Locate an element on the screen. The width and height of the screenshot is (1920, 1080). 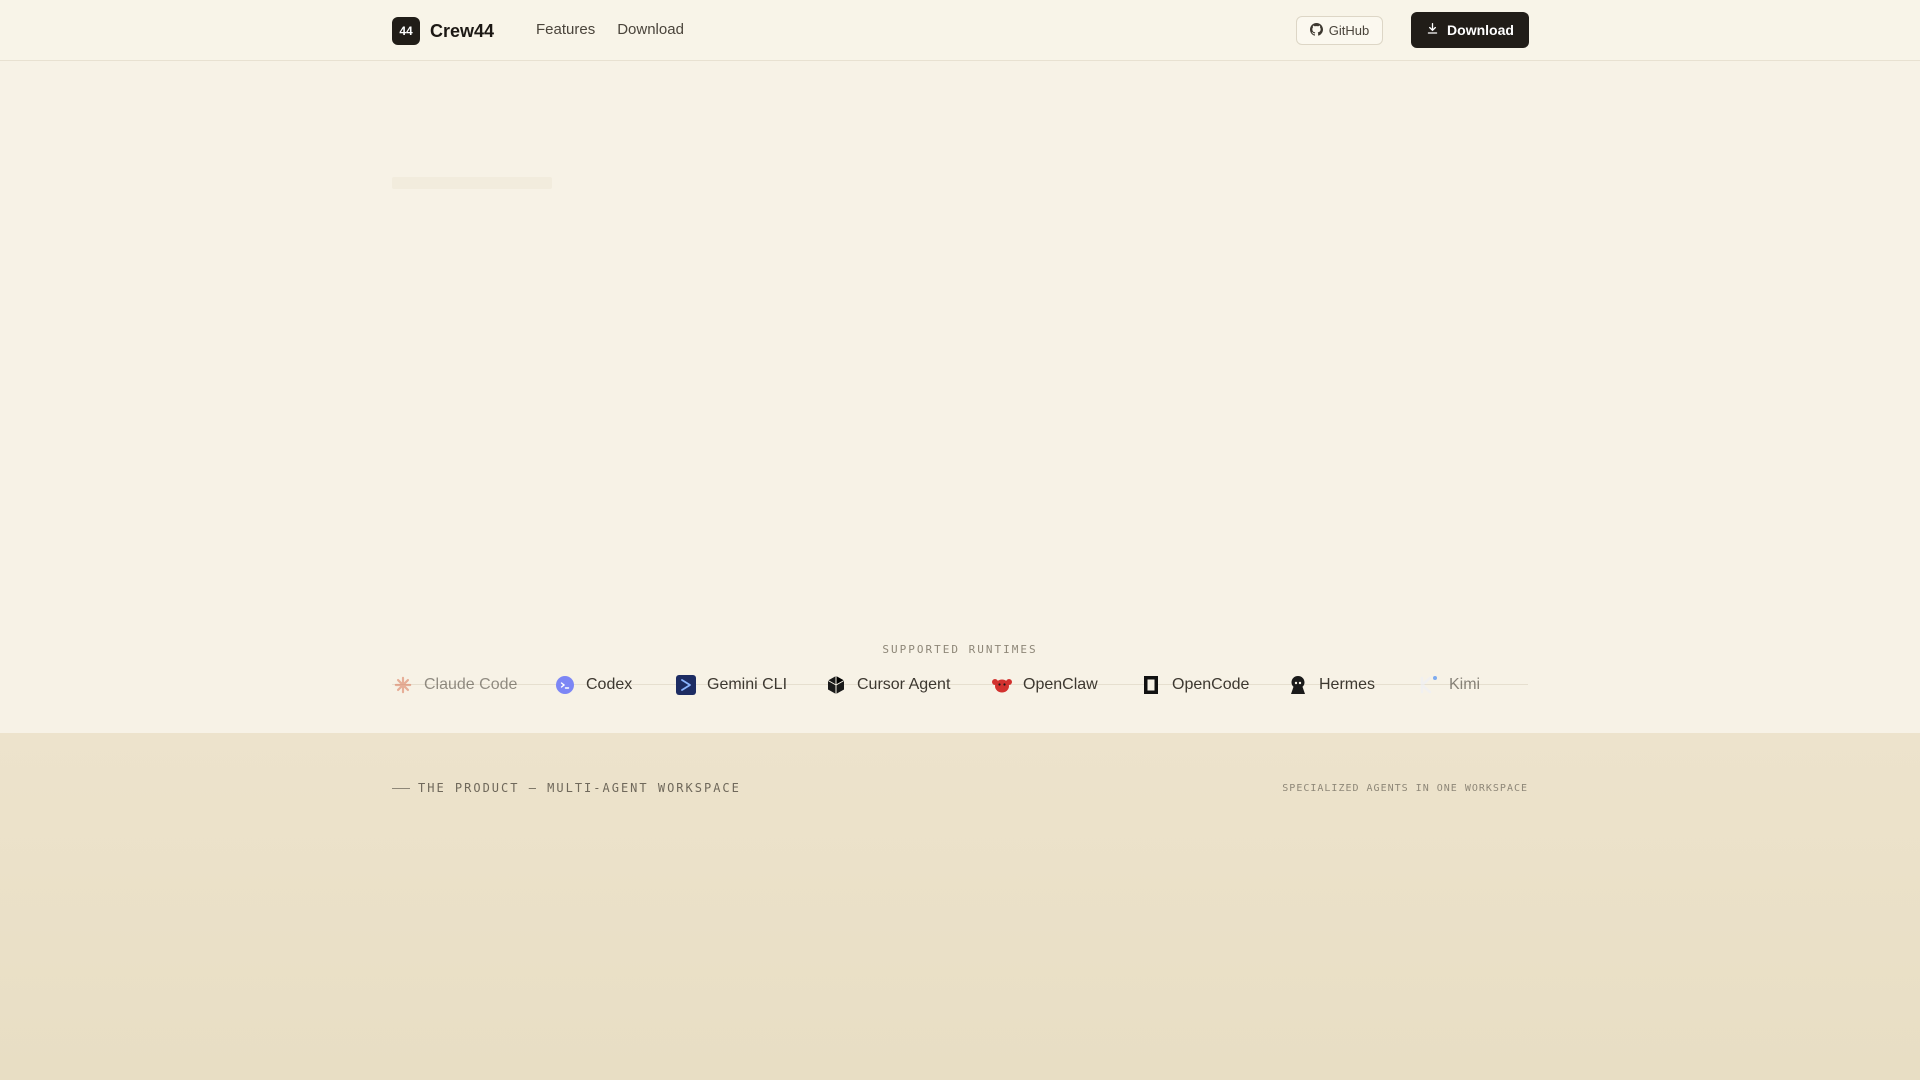
product-section-tagline: SPECIALIZED AGENTS IN ONE WORKSPACE is located at coordinates (1405, 788).